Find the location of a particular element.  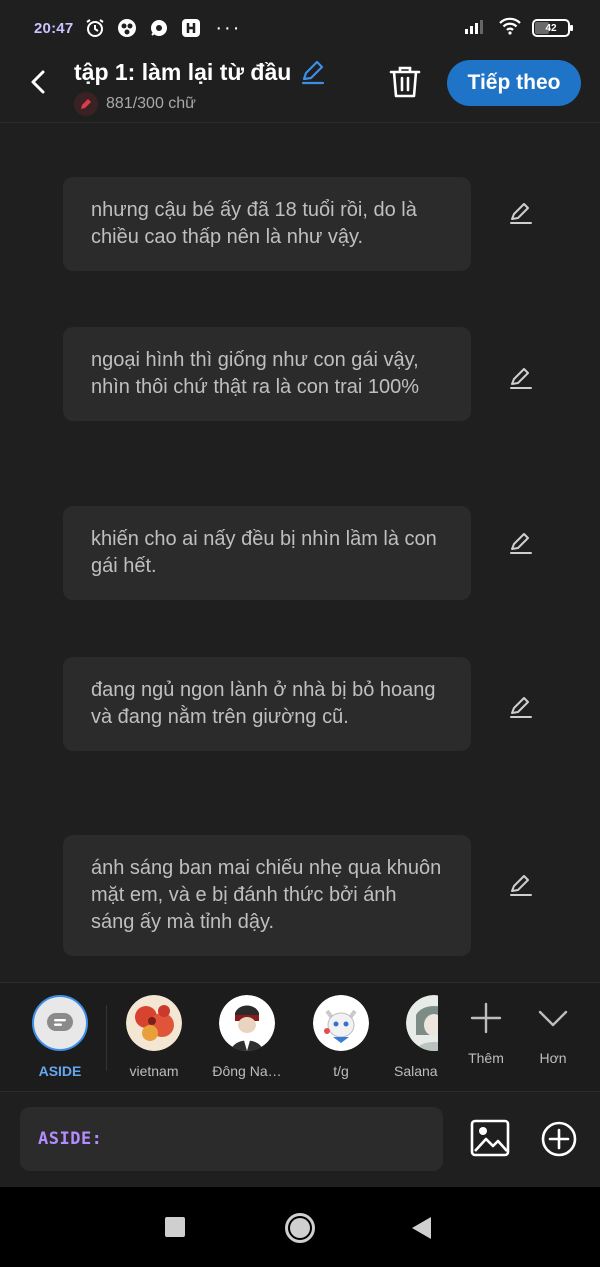

edit-title-icon is located at coordinates (313, 72).